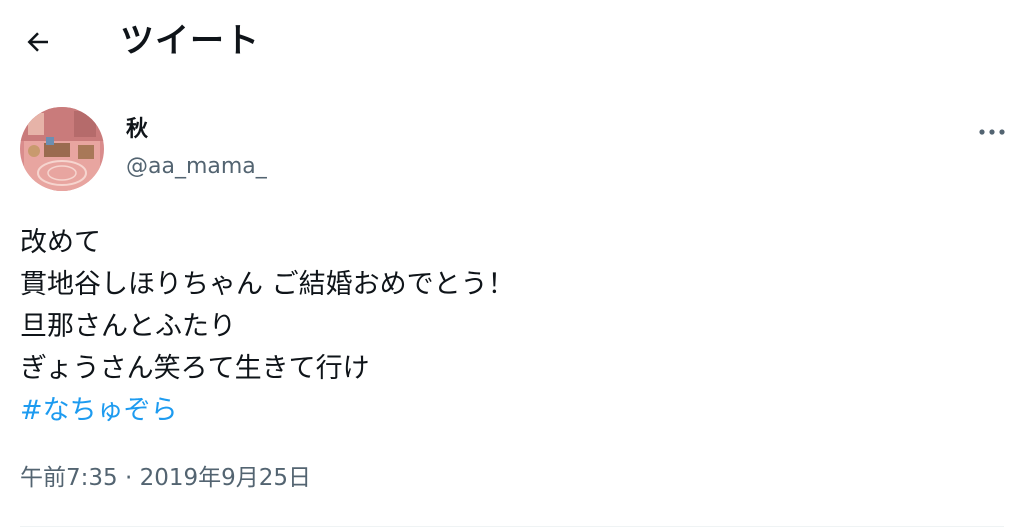 This screenshot has width=1024, height=529. Describe the element at coordinates (99, 411) in the screenshot. I see `hashtag-link: #なちゅぞら` at that location.